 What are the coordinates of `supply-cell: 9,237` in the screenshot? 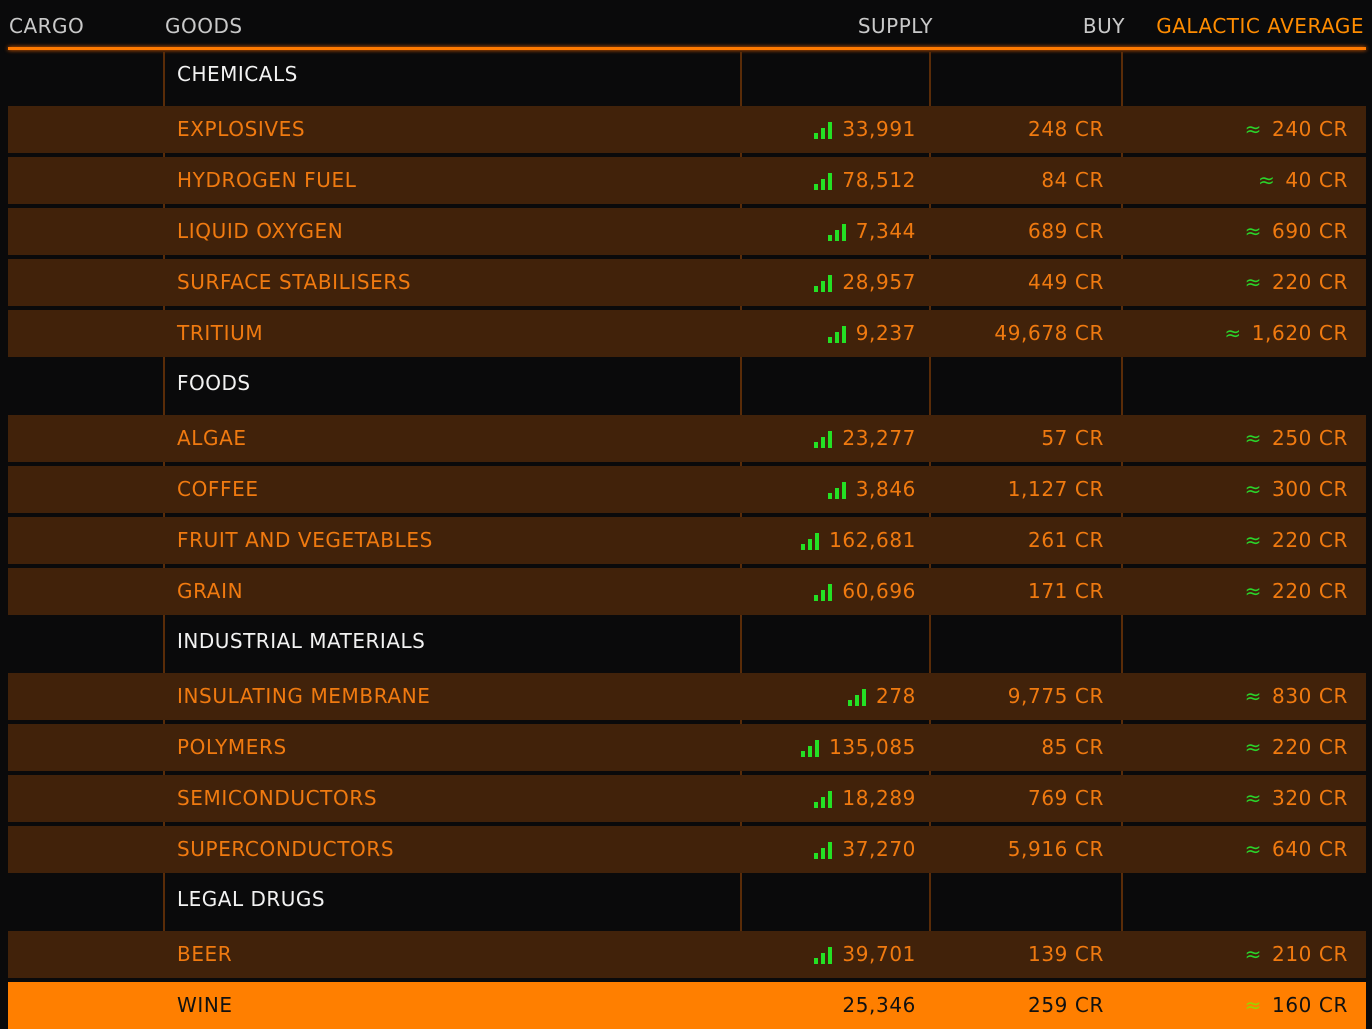 It's located at (871, 333).